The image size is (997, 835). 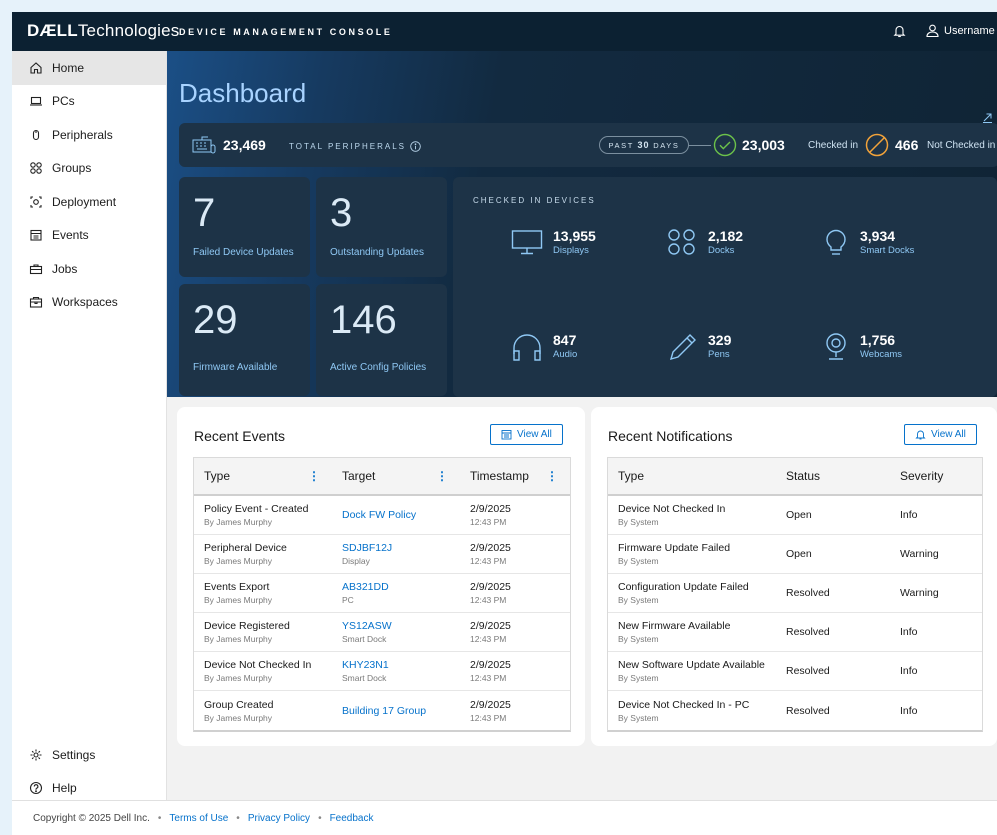 What do you see at coordinates (263, 476) in the screenshot?
I see `column-header-type: Type ⋮` at bounding box center [263, 476].